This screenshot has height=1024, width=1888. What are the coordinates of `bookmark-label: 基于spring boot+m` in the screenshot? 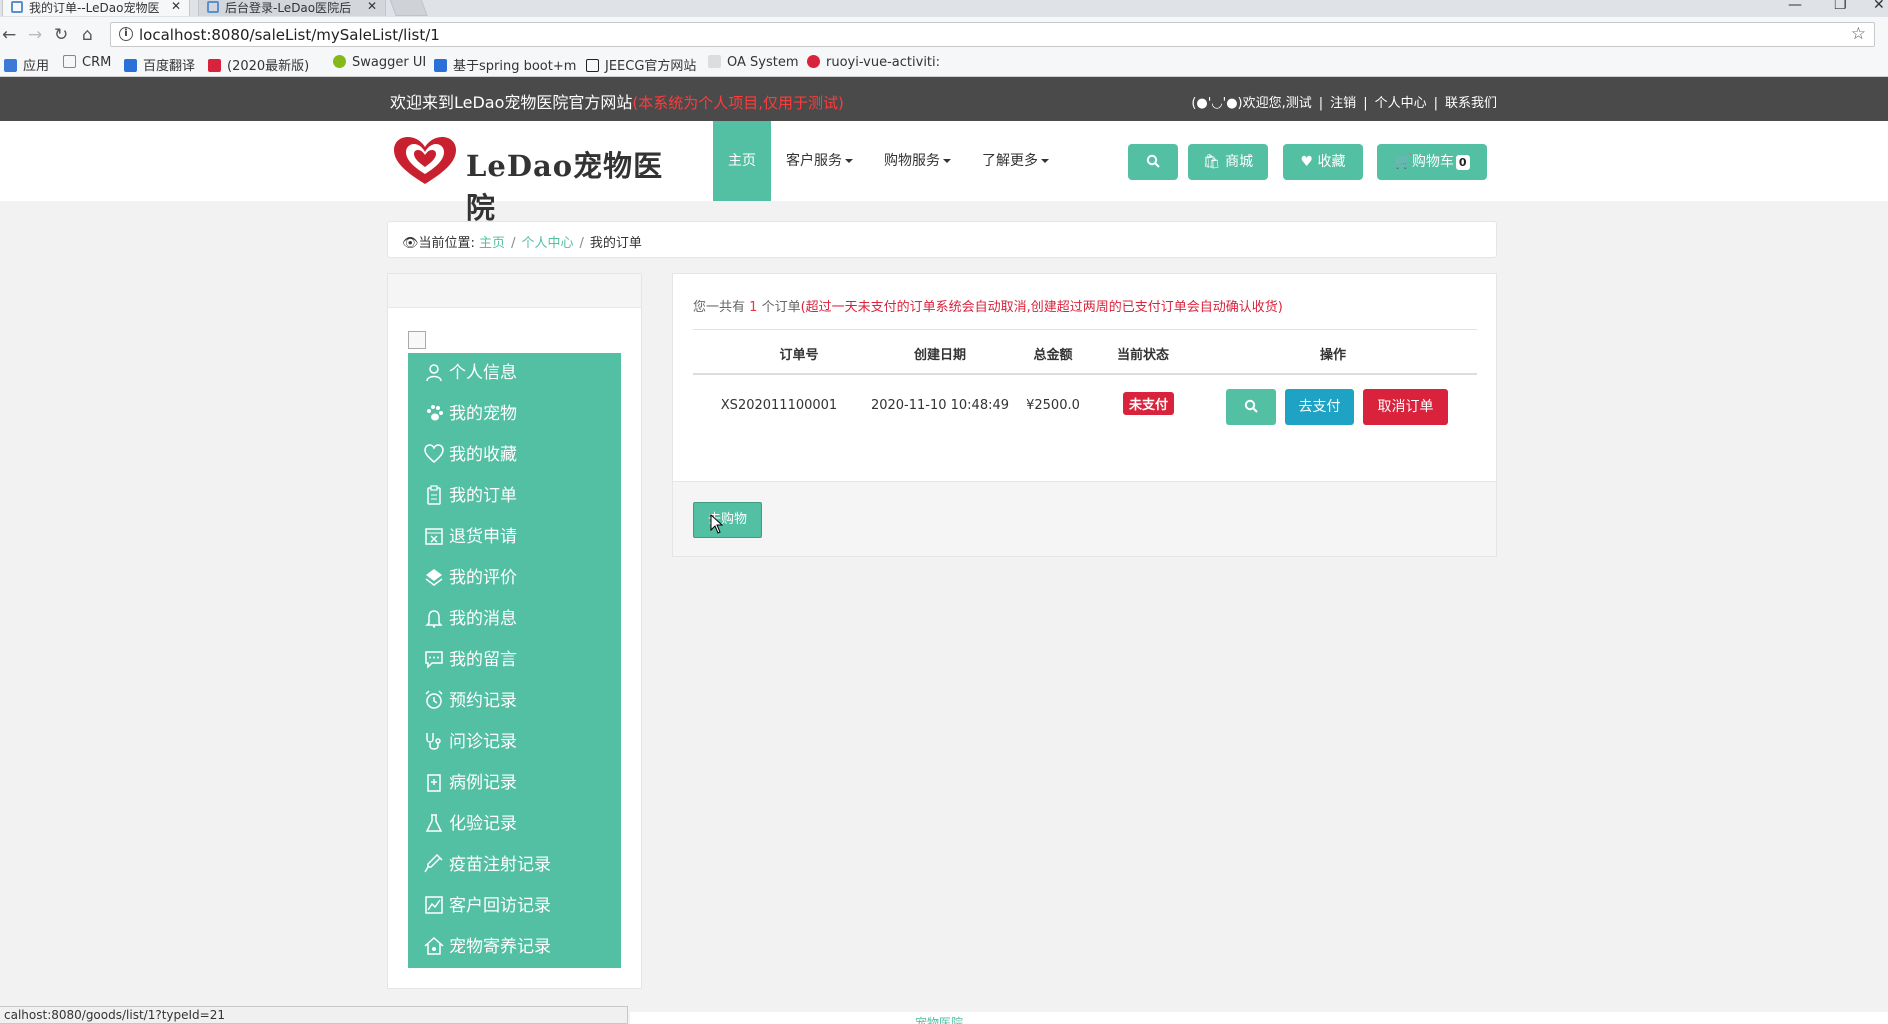 It's located at (515, 66).